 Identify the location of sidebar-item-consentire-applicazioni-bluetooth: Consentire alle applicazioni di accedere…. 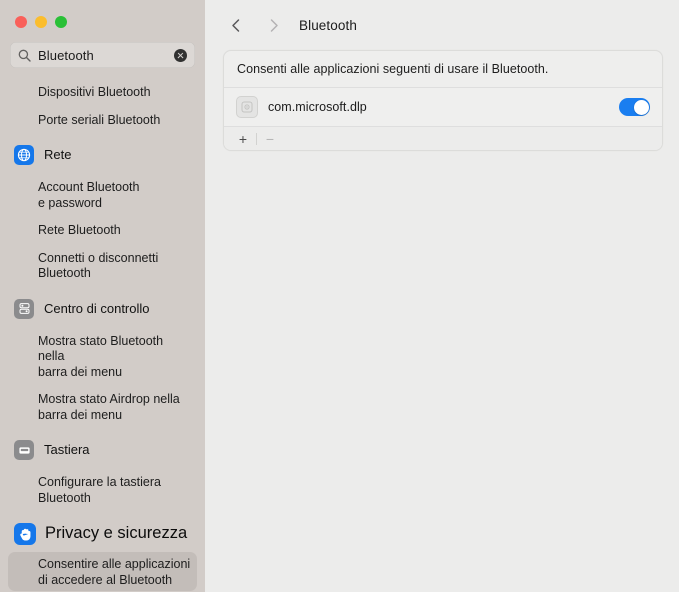
(102, 571).